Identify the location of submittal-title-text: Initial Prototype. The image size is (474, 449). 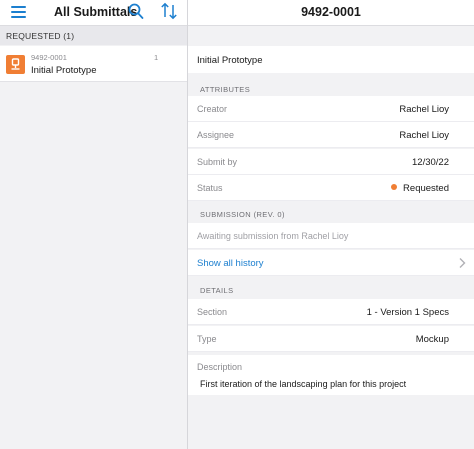
(230, 60).